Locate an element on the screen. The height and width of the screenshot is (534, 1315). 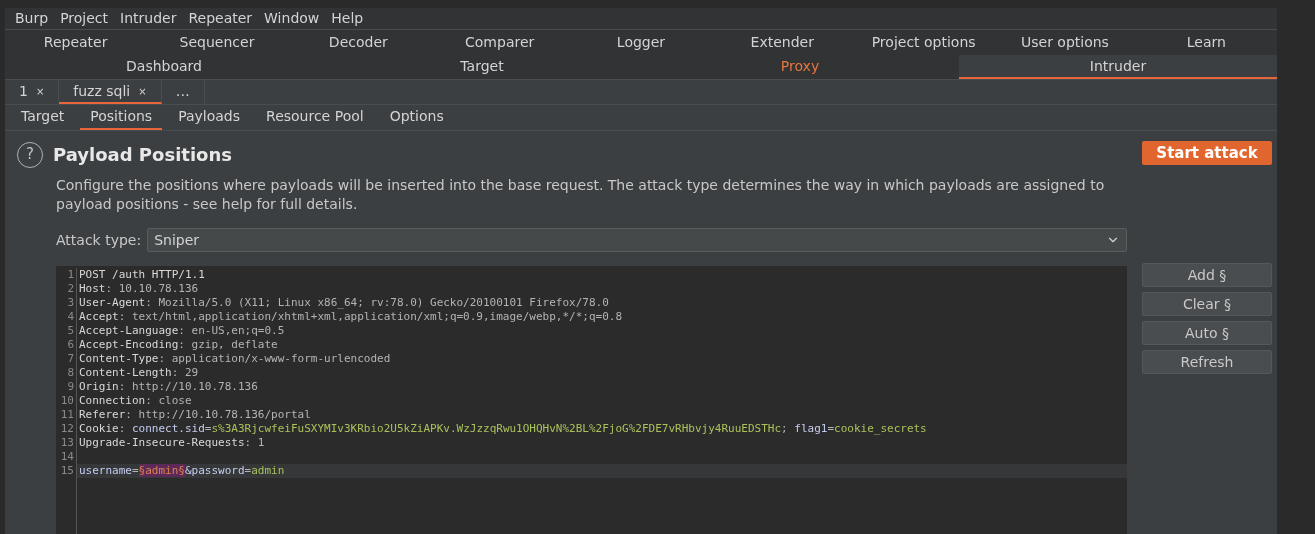
attack-type-dropdown: Sniper is located at coordinates (637, 240).